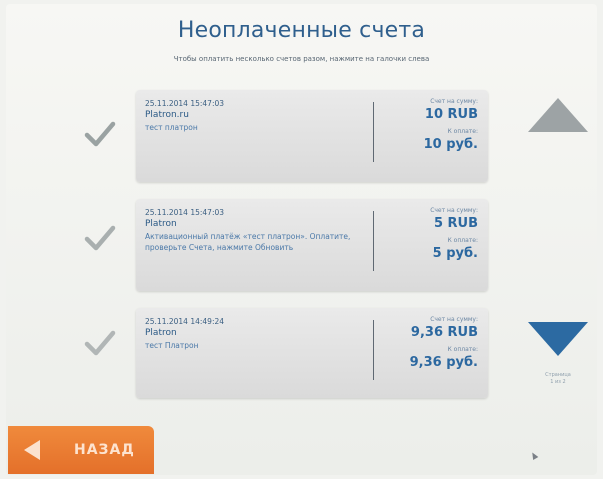 The image size is (603, 479). I want to click on invoice-amount: 5 RUB, so click(455, 223).